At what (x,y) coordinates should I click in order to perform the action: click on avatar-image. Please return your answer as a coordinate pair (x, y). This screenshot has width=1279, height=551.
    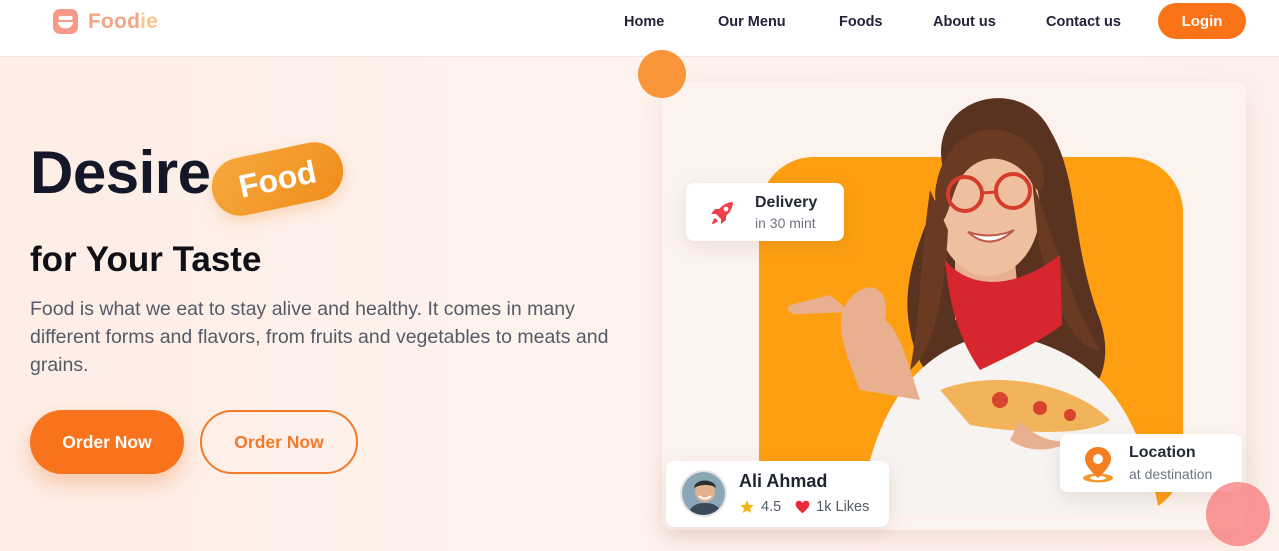
    Looking at the image, I should click on (703, 493).